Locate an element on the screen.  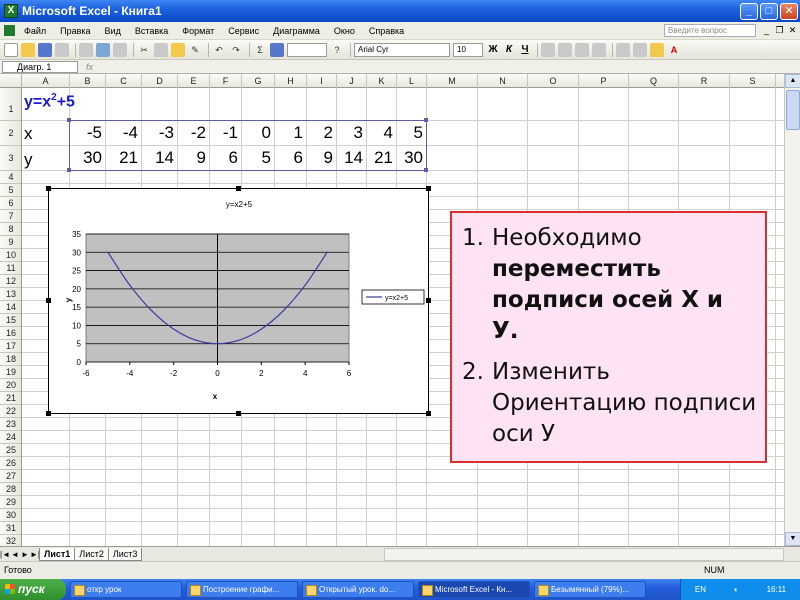
menu-insert: Вставка is located at coordinates (151, 31).